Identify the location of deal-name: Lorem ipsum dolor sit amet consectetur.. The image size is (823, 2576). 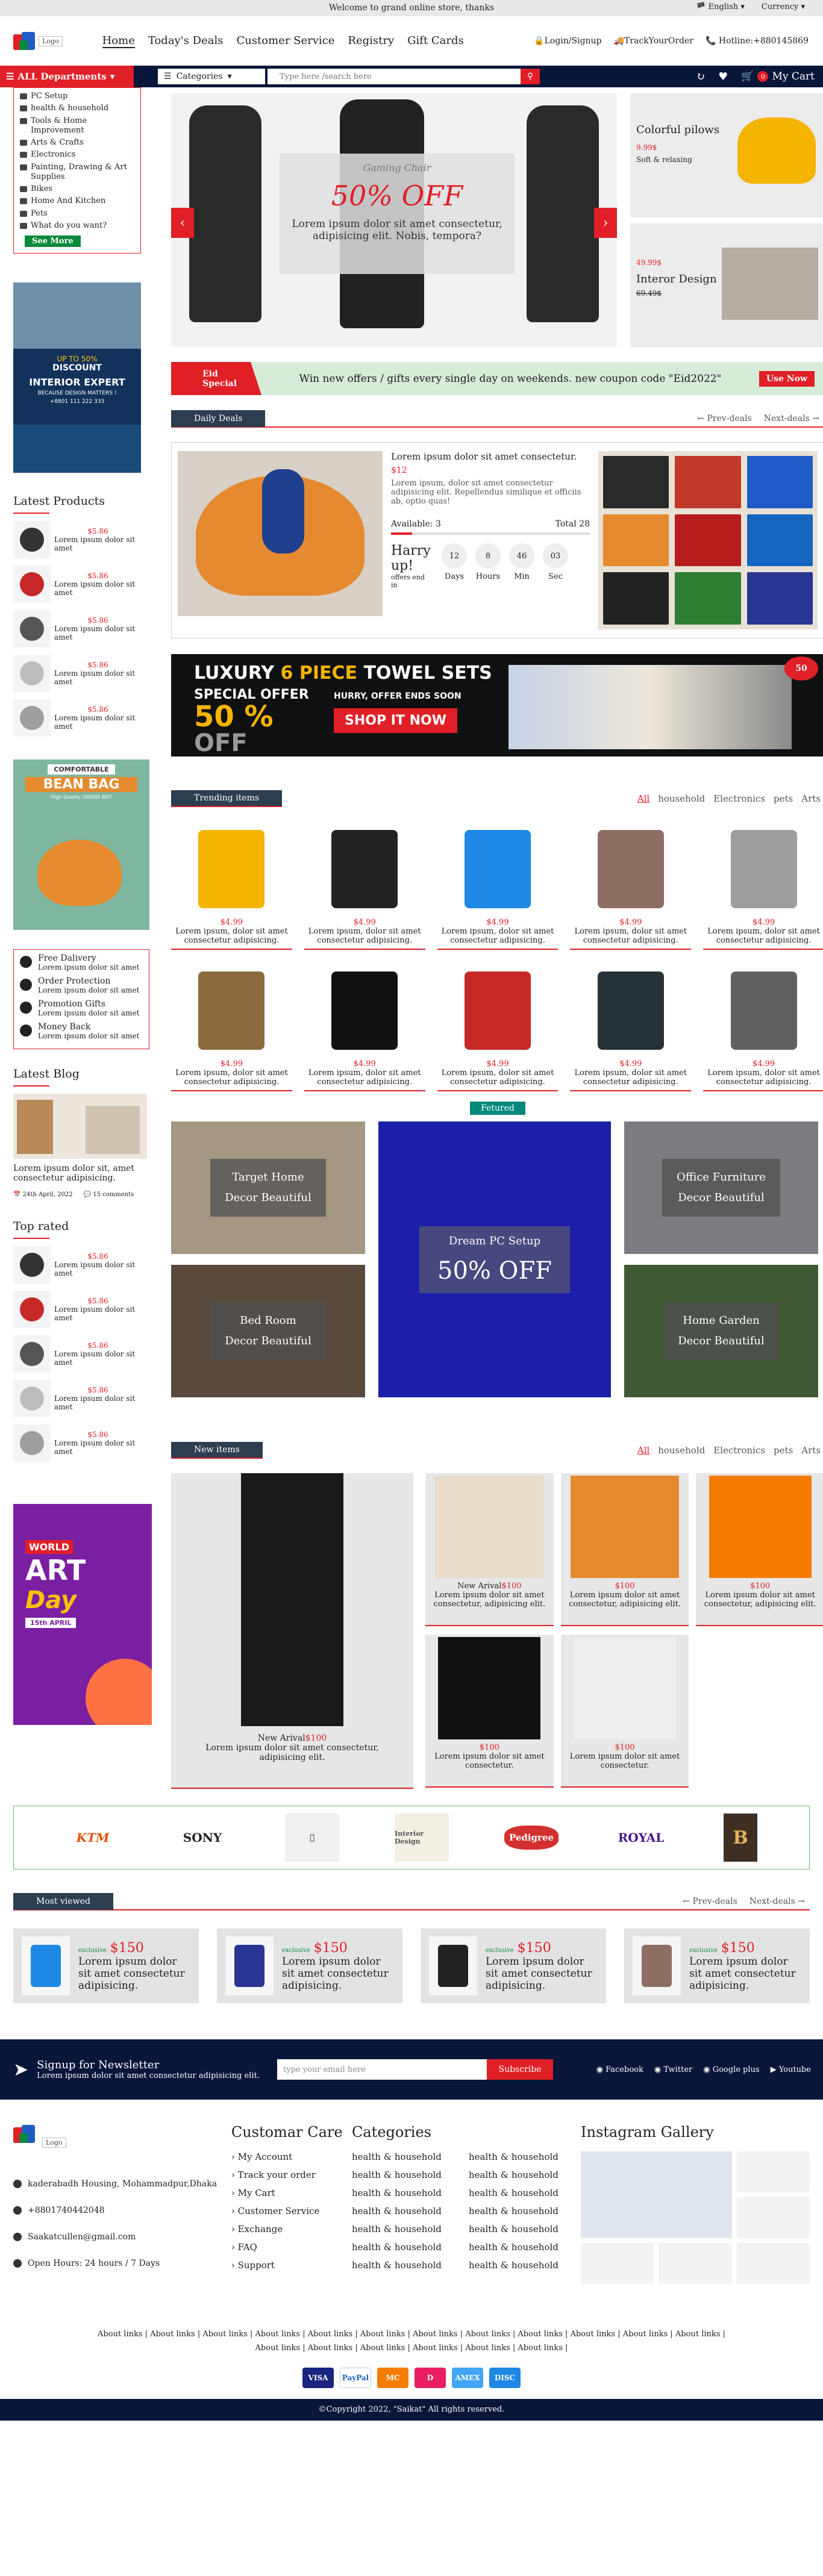
(490, 456).